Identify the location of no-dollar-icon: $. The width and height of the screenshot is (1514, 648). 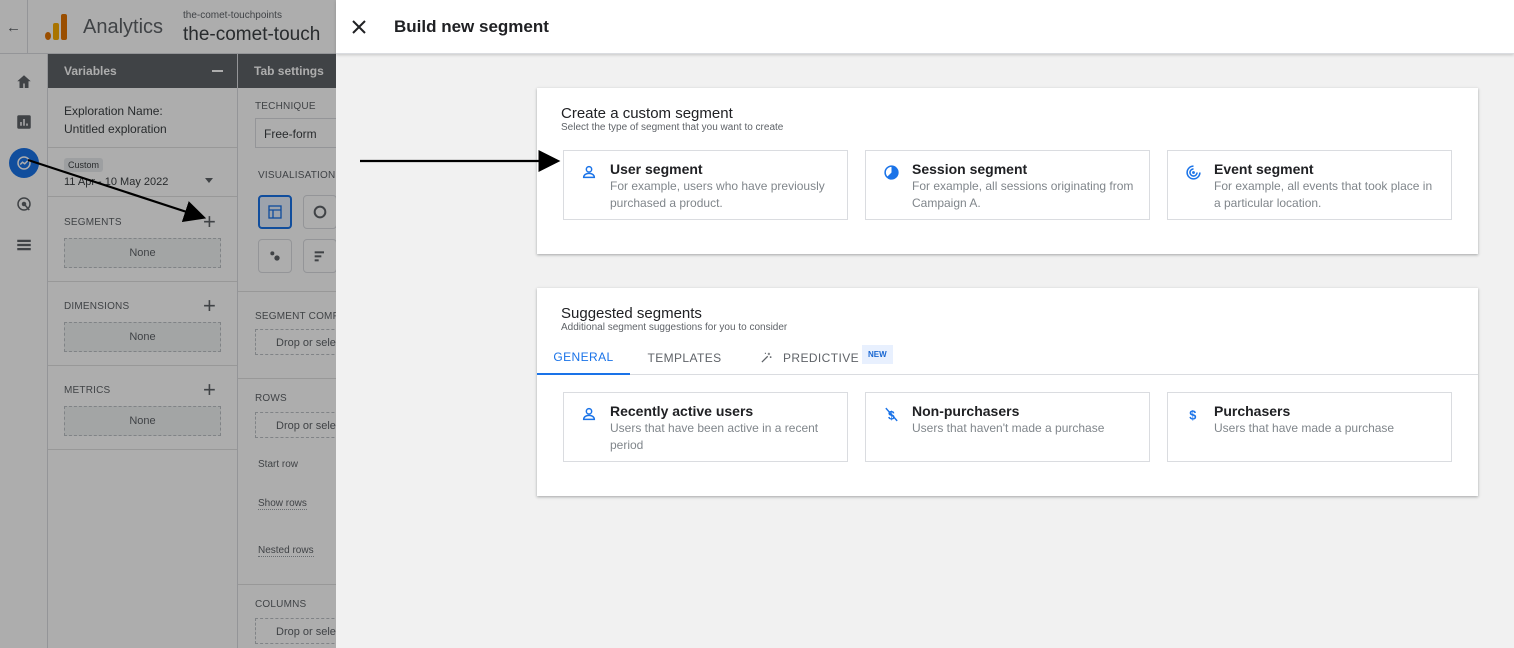
(891, 414).